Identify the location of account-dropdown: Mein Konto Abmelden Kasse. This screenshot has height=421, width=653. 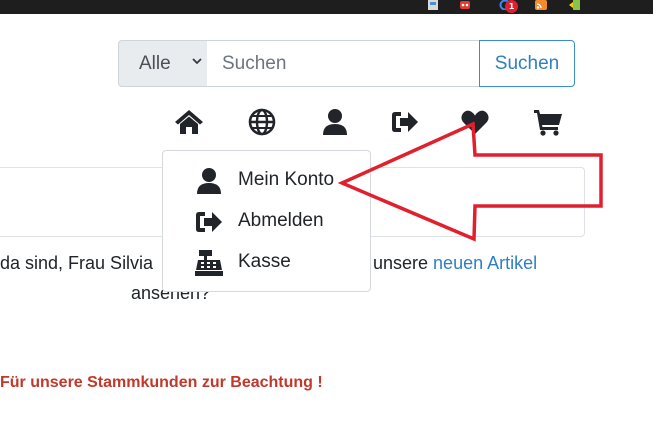
(266, 221).